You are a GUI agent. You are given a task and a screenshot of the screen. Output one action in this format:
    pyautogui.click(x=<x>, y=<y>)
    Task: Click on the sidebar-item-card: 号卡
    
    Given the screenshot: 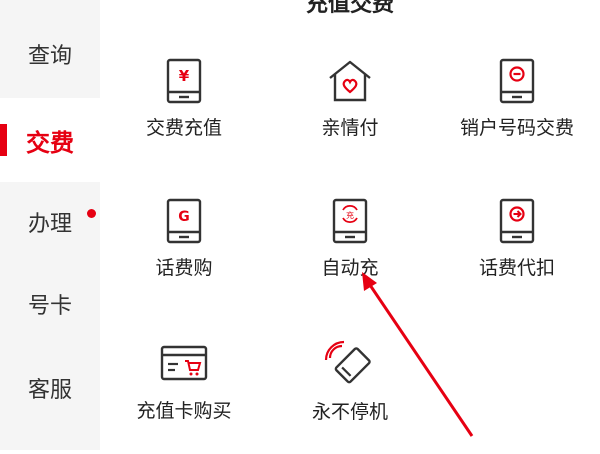 What is the action you would take?
    pyautogui.click(x=50, y=304)
    